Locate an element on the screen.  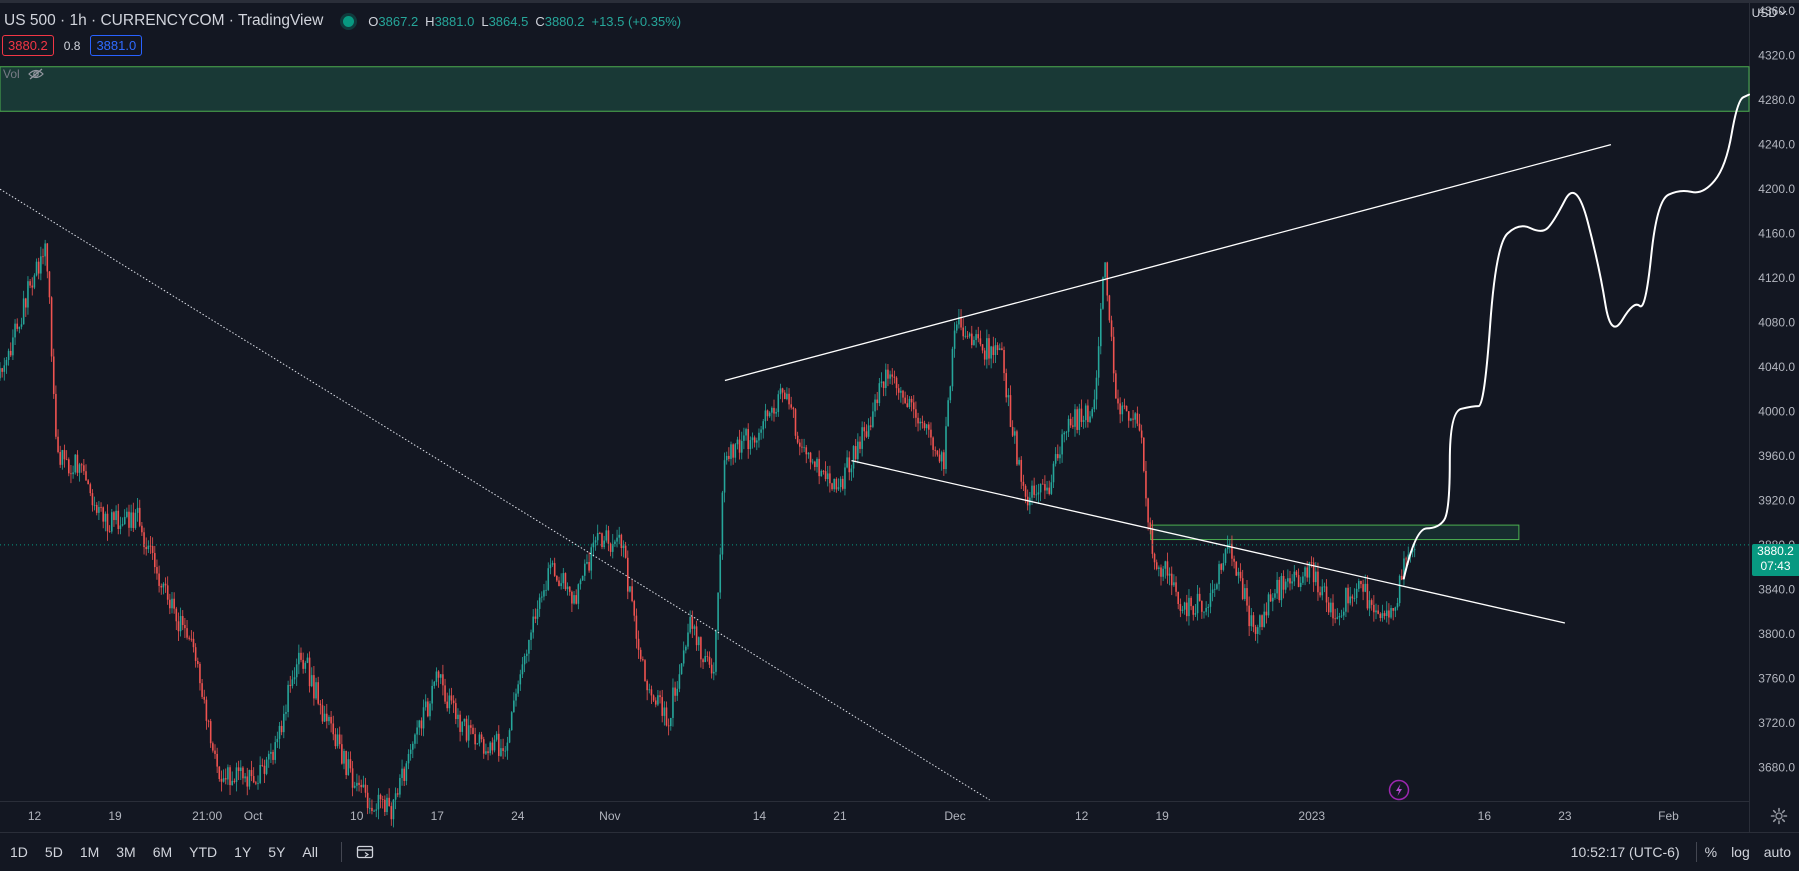
range-5y-button: 5Y is located at coordinates (275, 852).